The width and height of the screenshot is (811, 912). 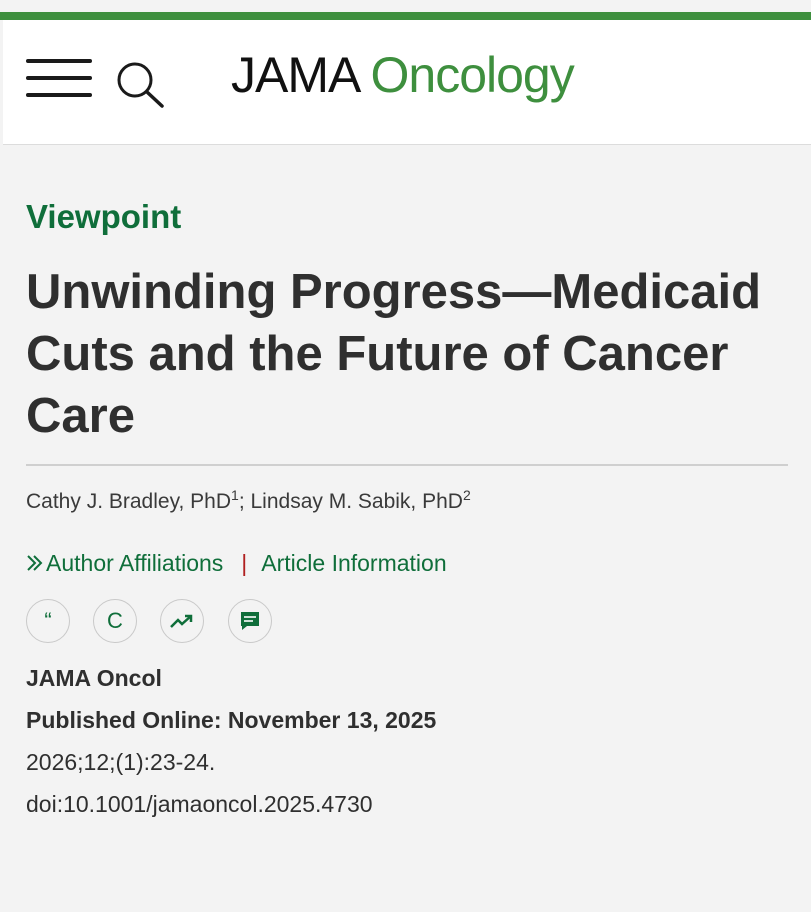 What do you see at coordinates (407, 465) in the screenshot?
I see `divider` at bounding box center [407, 465].